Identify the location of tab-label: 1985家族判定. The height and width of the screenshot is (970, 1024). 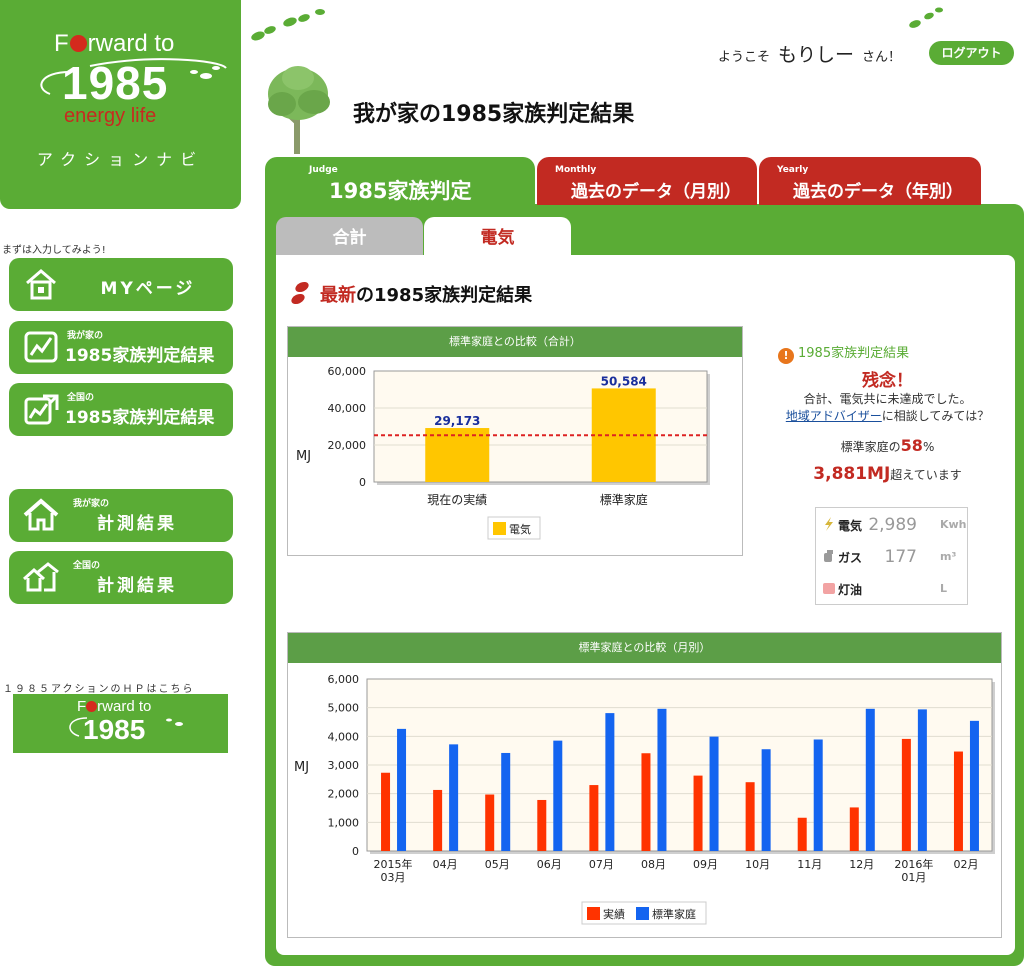
(400, 191).